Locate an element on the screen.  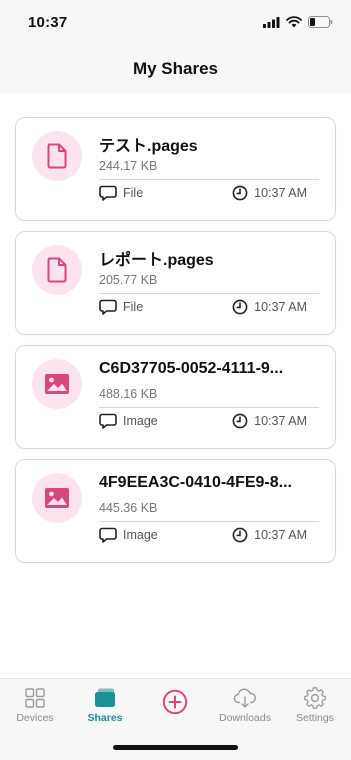
share-name: レポート.pages is located at coordinates (156, 260).